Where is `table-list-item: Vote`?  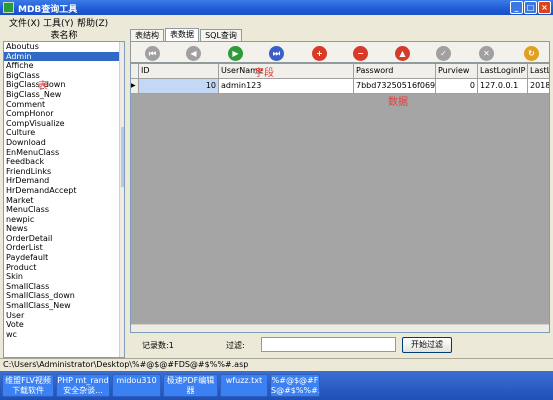
table-list-item: Vote is located at coordinates (64, 325).